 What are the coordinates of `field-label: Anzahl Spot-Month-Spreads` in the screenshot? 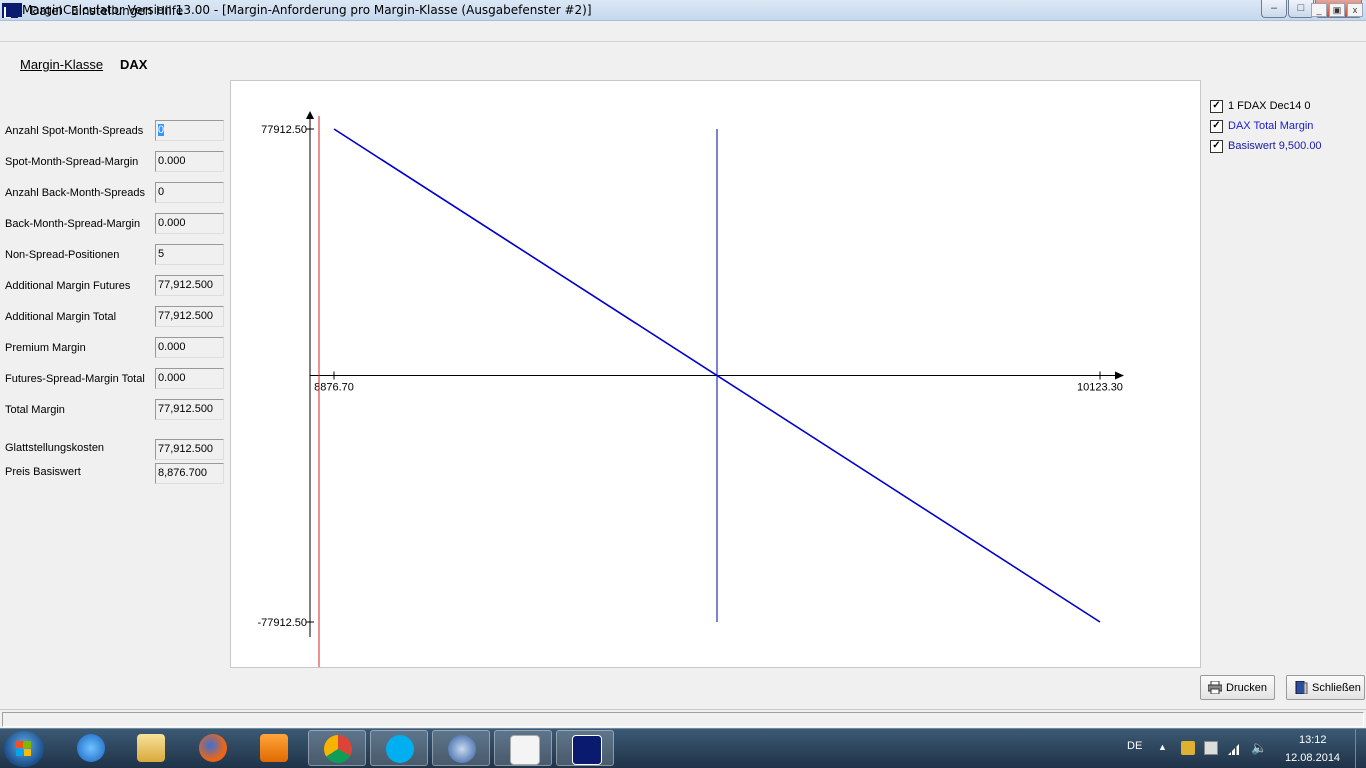 It's located at (74, 131).